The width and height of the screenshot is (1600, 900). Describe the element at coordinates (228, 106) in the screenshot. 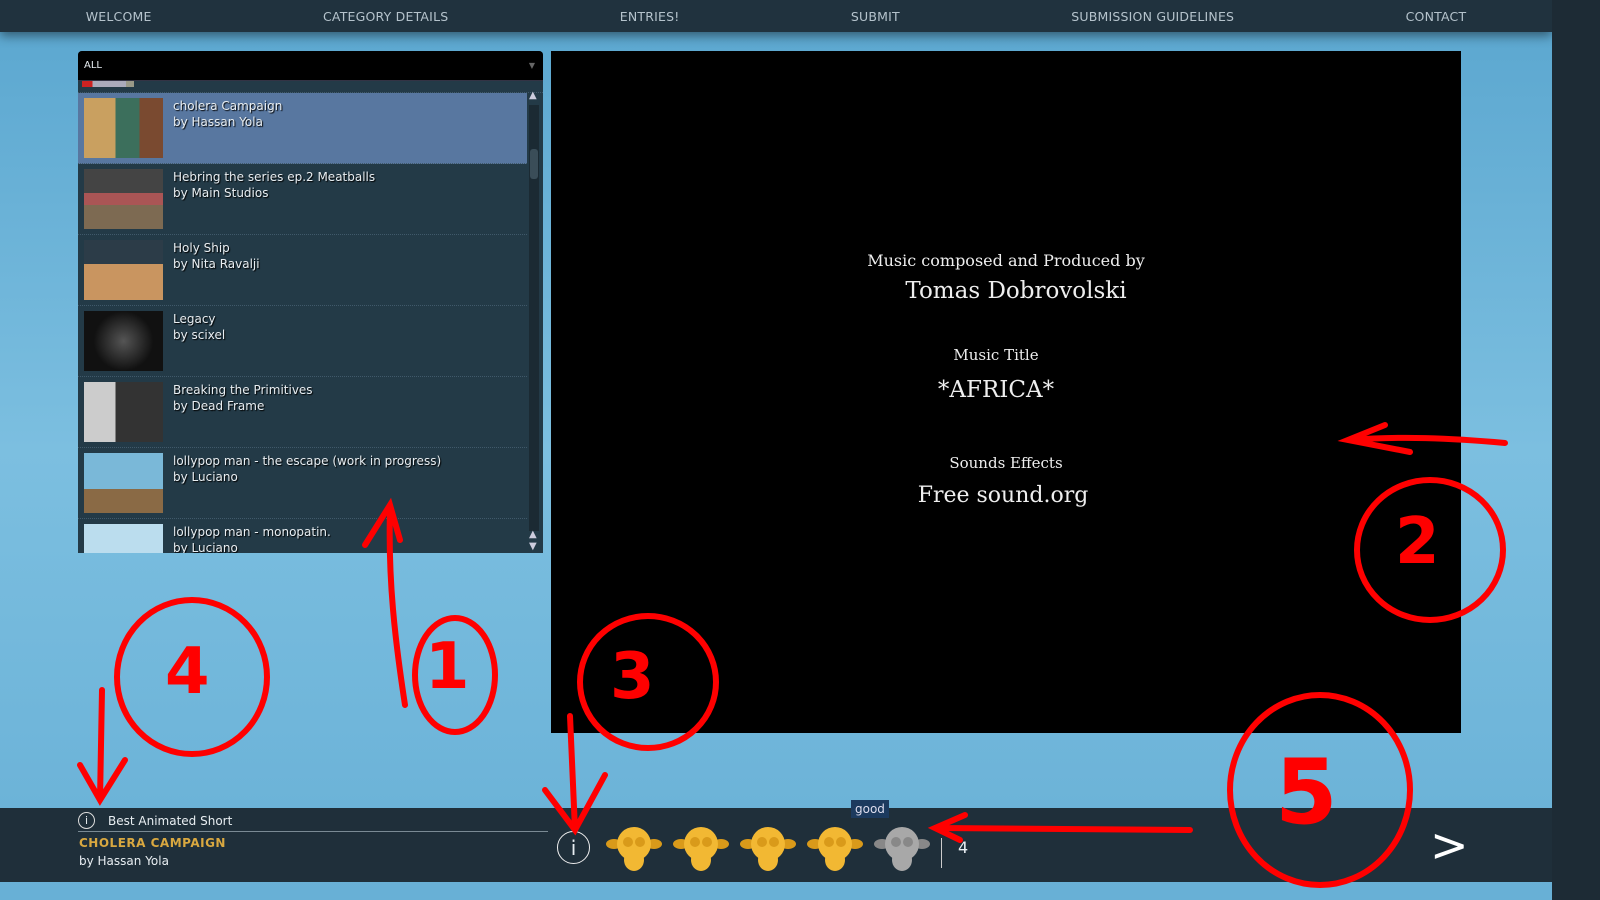

I see `entry-title: cholera Campaign` at that location.